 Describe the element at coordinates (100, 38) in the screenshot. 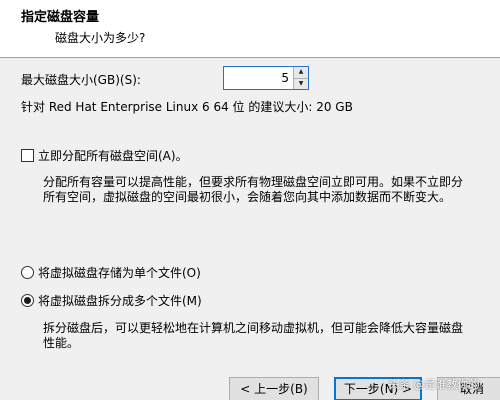

I see `header-subtitle: 磁盘大小为多少?` at that location.